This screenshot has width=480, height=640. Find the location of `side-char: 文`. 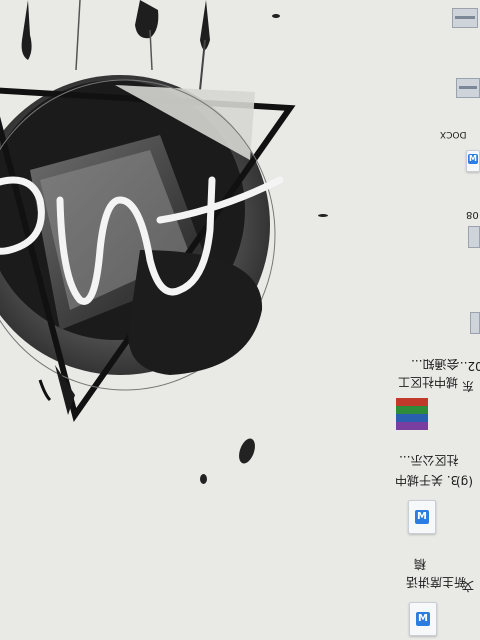

side-char: 文 is located at coordinates (468, 586).